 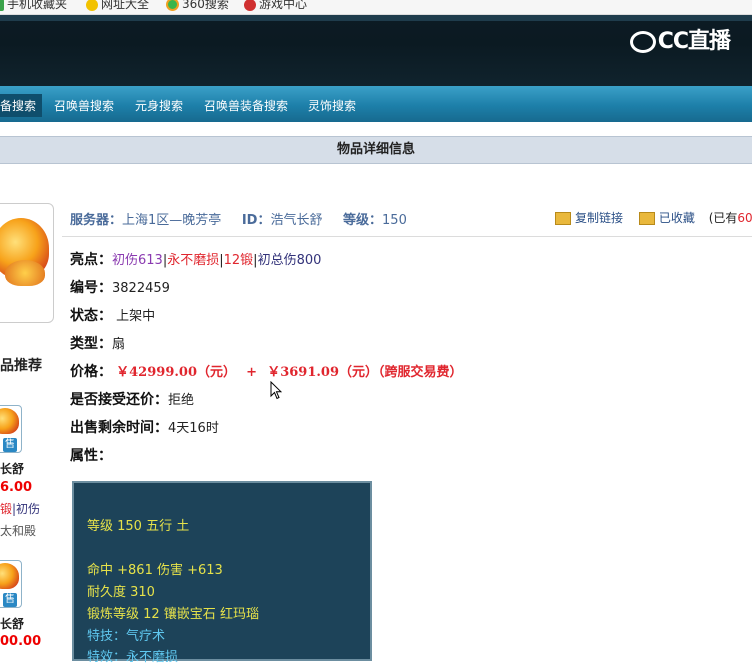 I want to click on plus-icon, so click(x=92, y=5).